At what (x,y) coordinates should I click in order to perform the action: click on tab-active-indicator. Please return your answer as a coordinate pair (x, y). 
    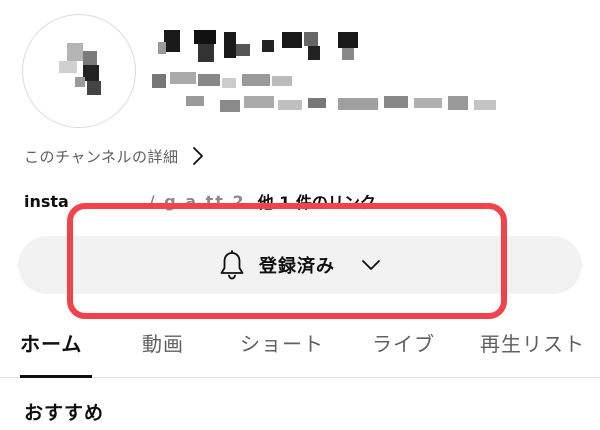
    Looking at the image, I should click on (56, 376).